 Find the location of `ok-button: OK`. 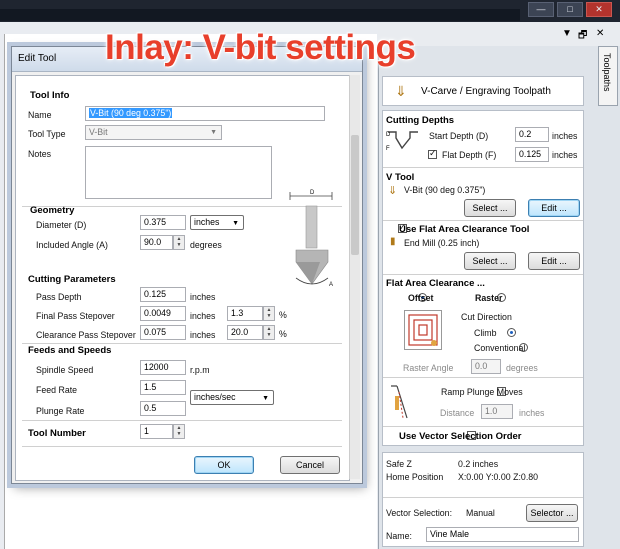

ok-button: OK is located at coordinates (224, 465).